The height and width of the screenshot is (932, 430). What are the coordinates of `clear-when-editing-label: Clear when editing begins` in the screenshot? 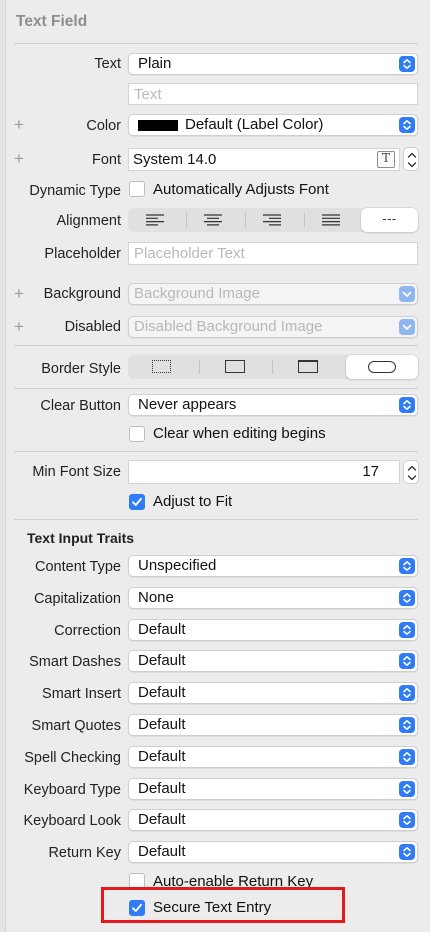 It's located at (239, 433).